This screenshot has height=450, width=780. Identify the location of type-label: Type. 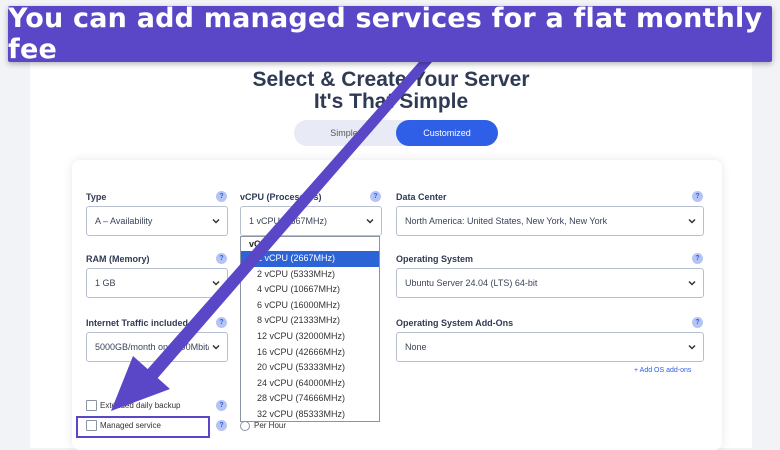
(96, 197).